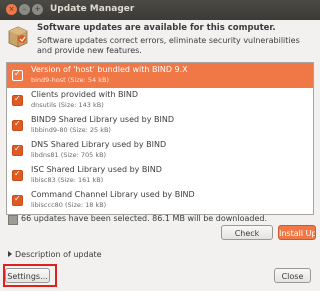 The height and width of the screenshot is (291, 320). I want to click on package-icon, so click(18, 37).